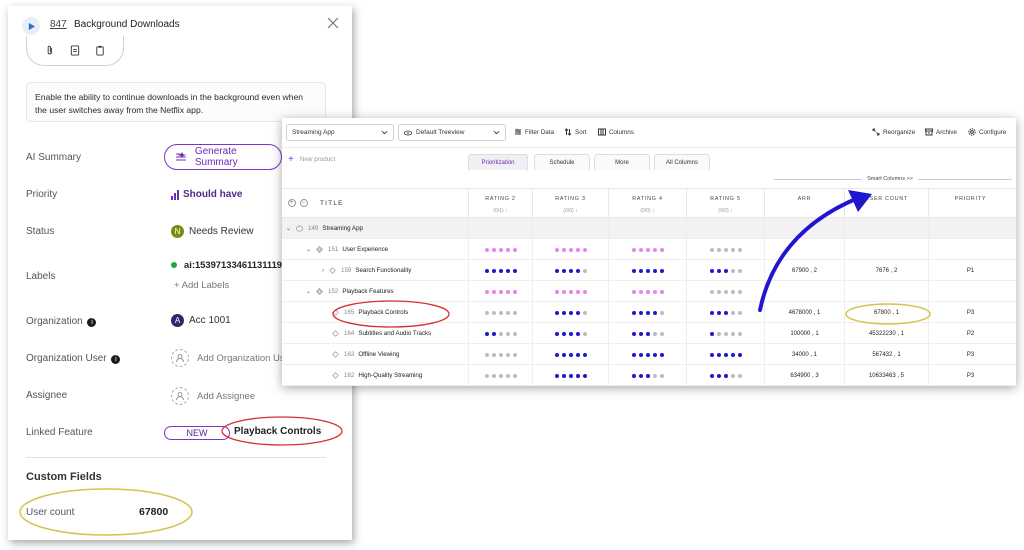 This screenshot has height=550, width=1024. What do you see at coordinates (575, 132) in the screenshot?
I see `sort-button: Sort` at bounding box center [575, 132].